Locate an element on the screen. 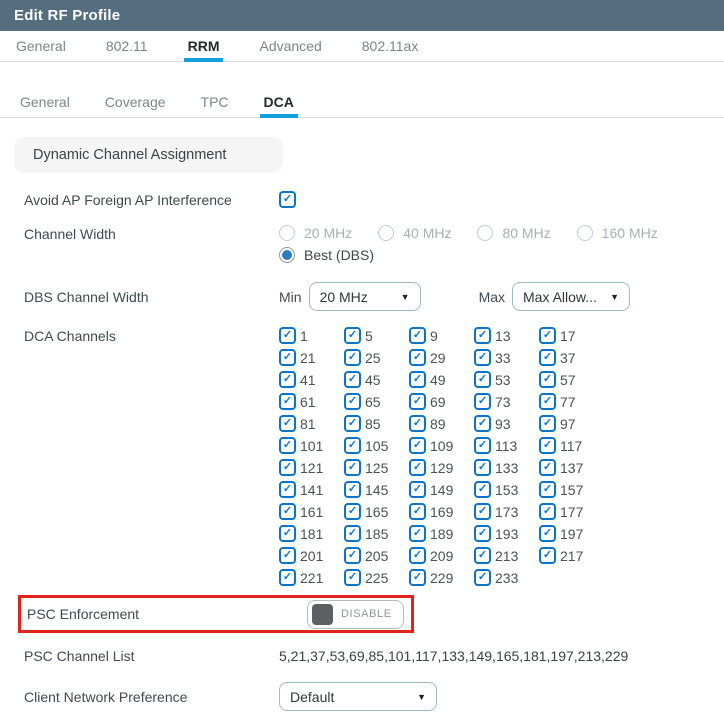 The image size is (724, 724). dca-channel-157: 157 is located at coordinates (571, 489).